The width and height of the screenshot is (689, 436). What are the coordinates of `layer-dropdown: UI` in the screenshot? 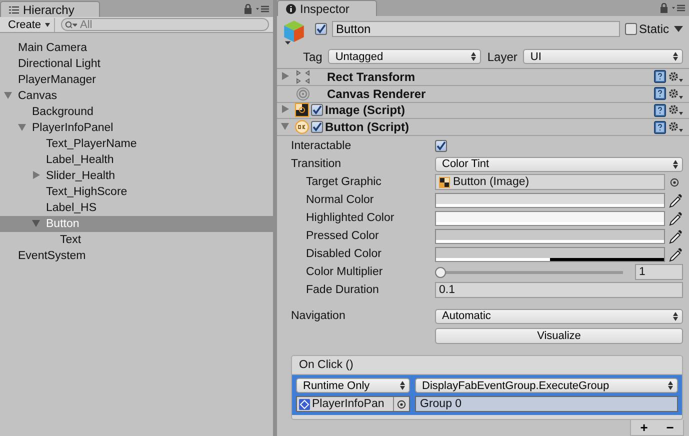 It's located at (603, 56).